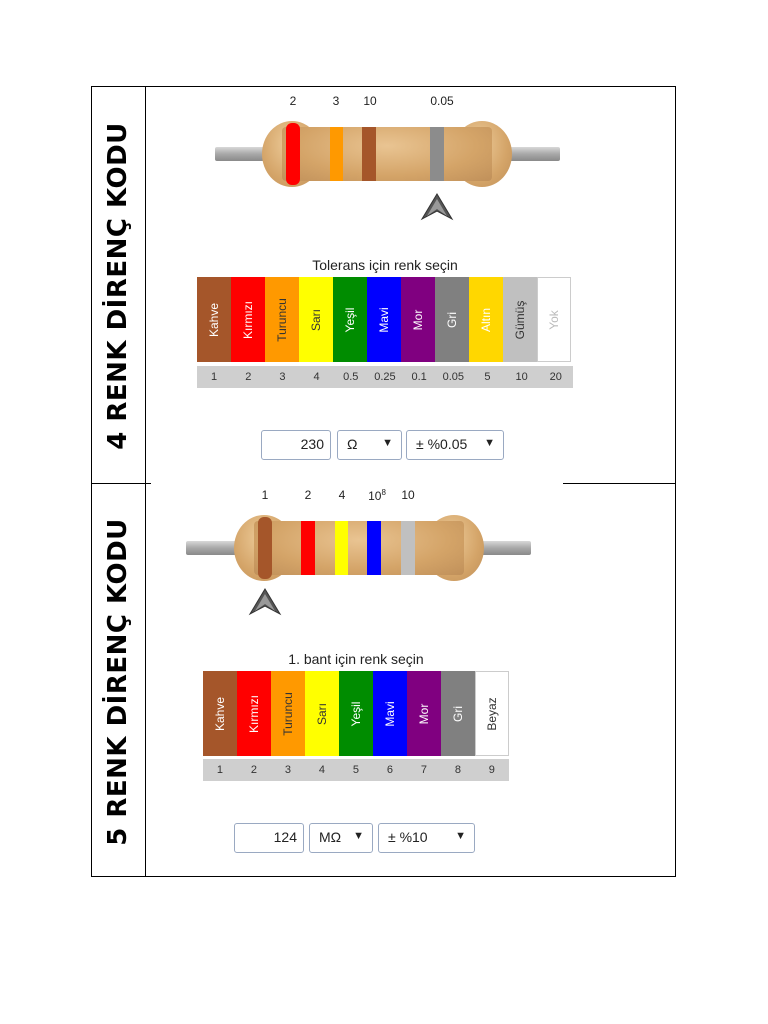 This screenshot has height=1024, width=768. I want to click on color-swatch: Gümüş, so click(520, 319).